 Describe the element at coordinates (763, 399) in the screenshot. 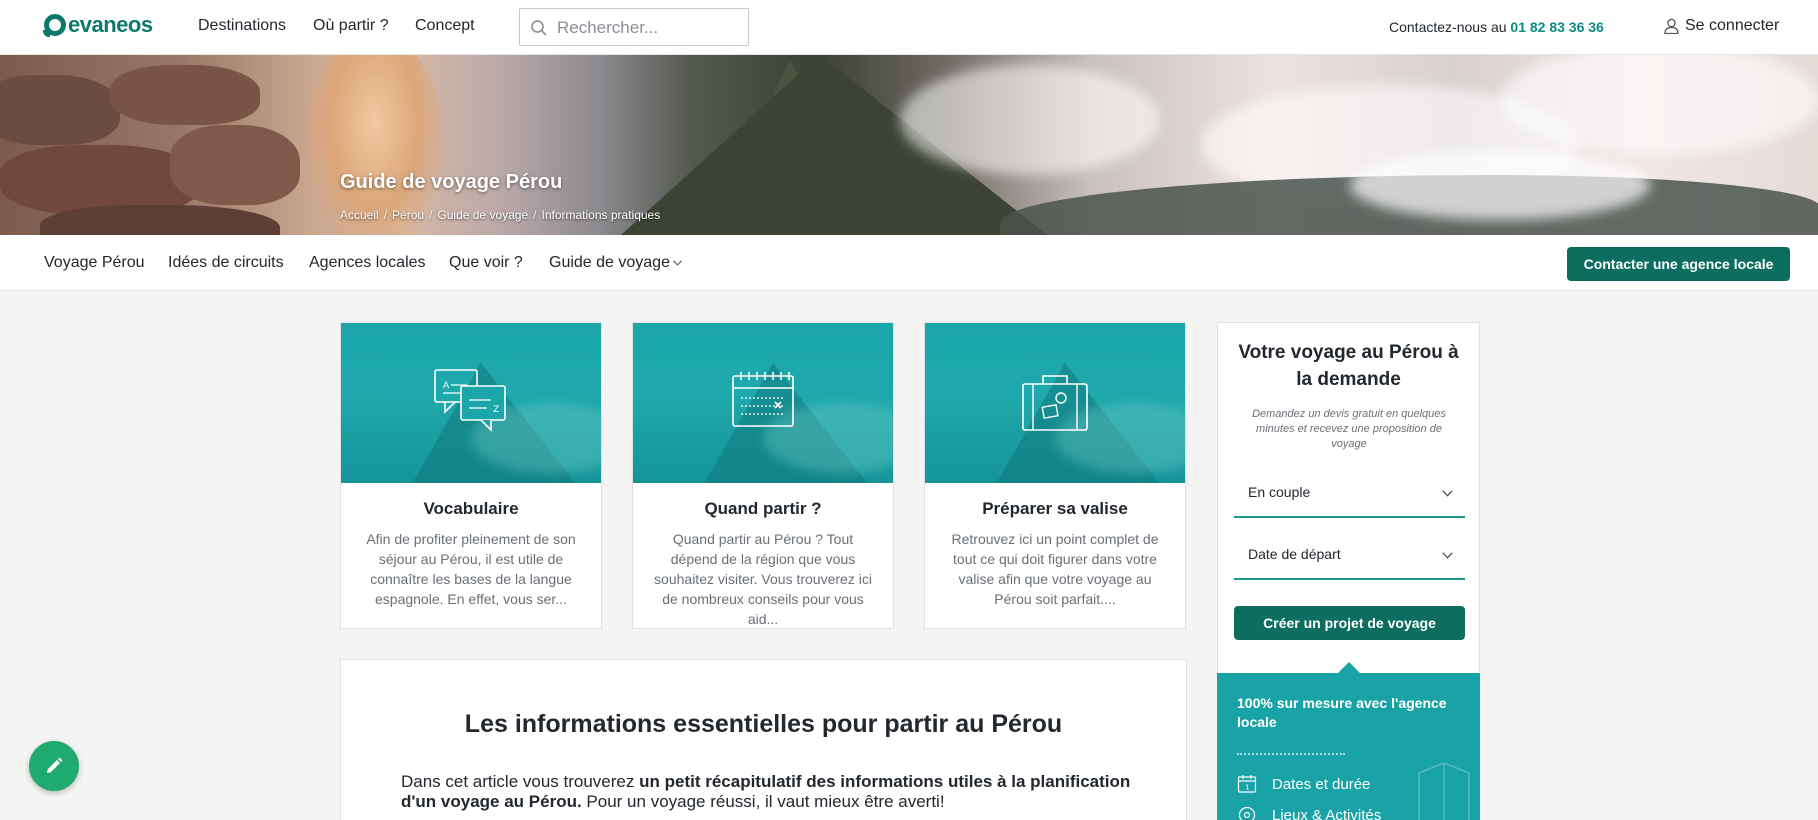

I see `calendar-icon` at that location.